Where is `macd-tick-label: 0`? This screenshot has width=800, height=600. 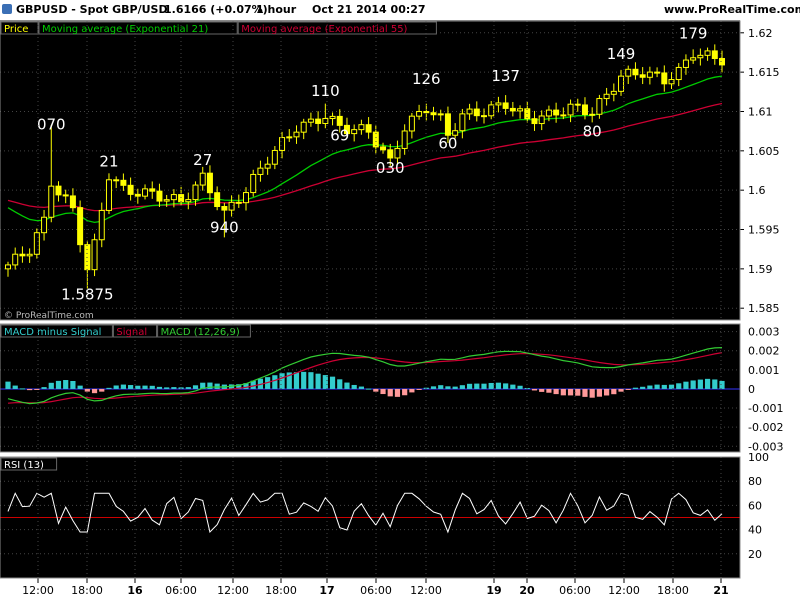 macd-tick-label: 0 is located at coordinates (751, 389).